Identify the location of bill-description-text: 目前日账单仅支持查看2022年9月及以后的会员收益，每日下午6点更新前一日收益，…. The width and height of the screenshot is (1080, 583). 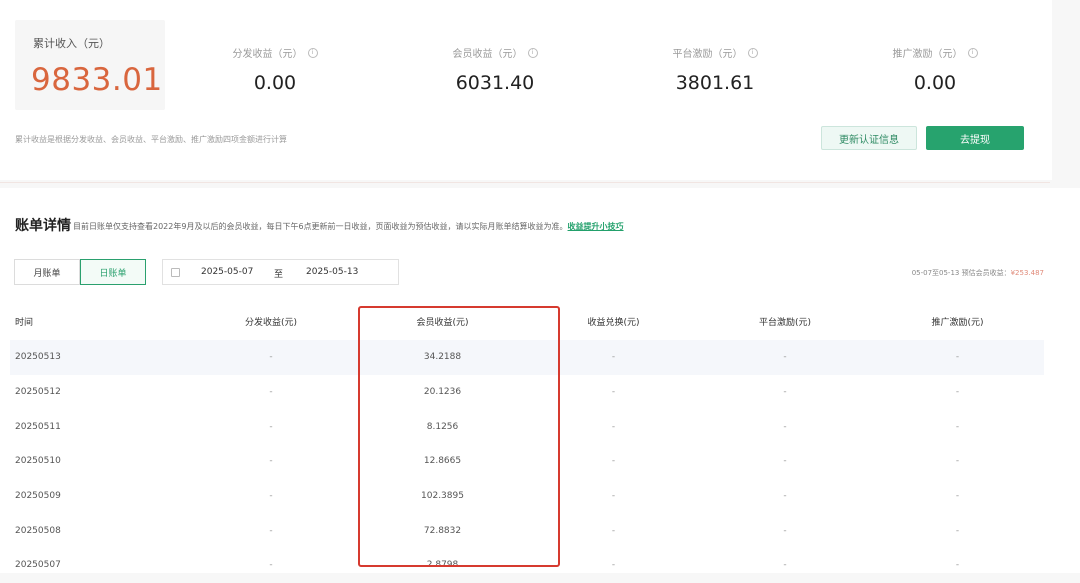
(320, 226).